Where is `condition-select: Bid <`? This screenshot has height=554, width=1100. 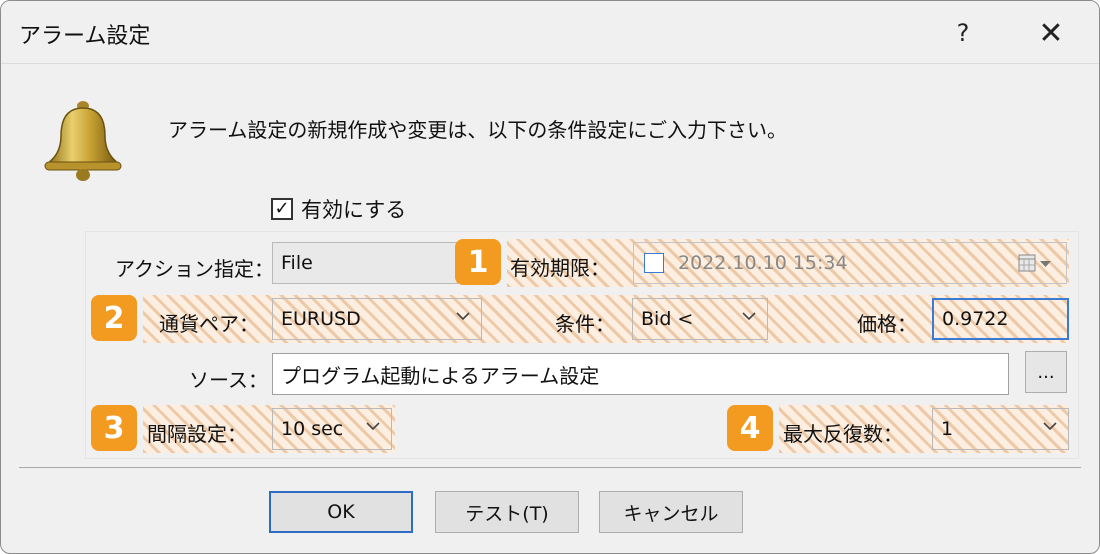
condition-select: Bid < is located at coordinates (700, 319).